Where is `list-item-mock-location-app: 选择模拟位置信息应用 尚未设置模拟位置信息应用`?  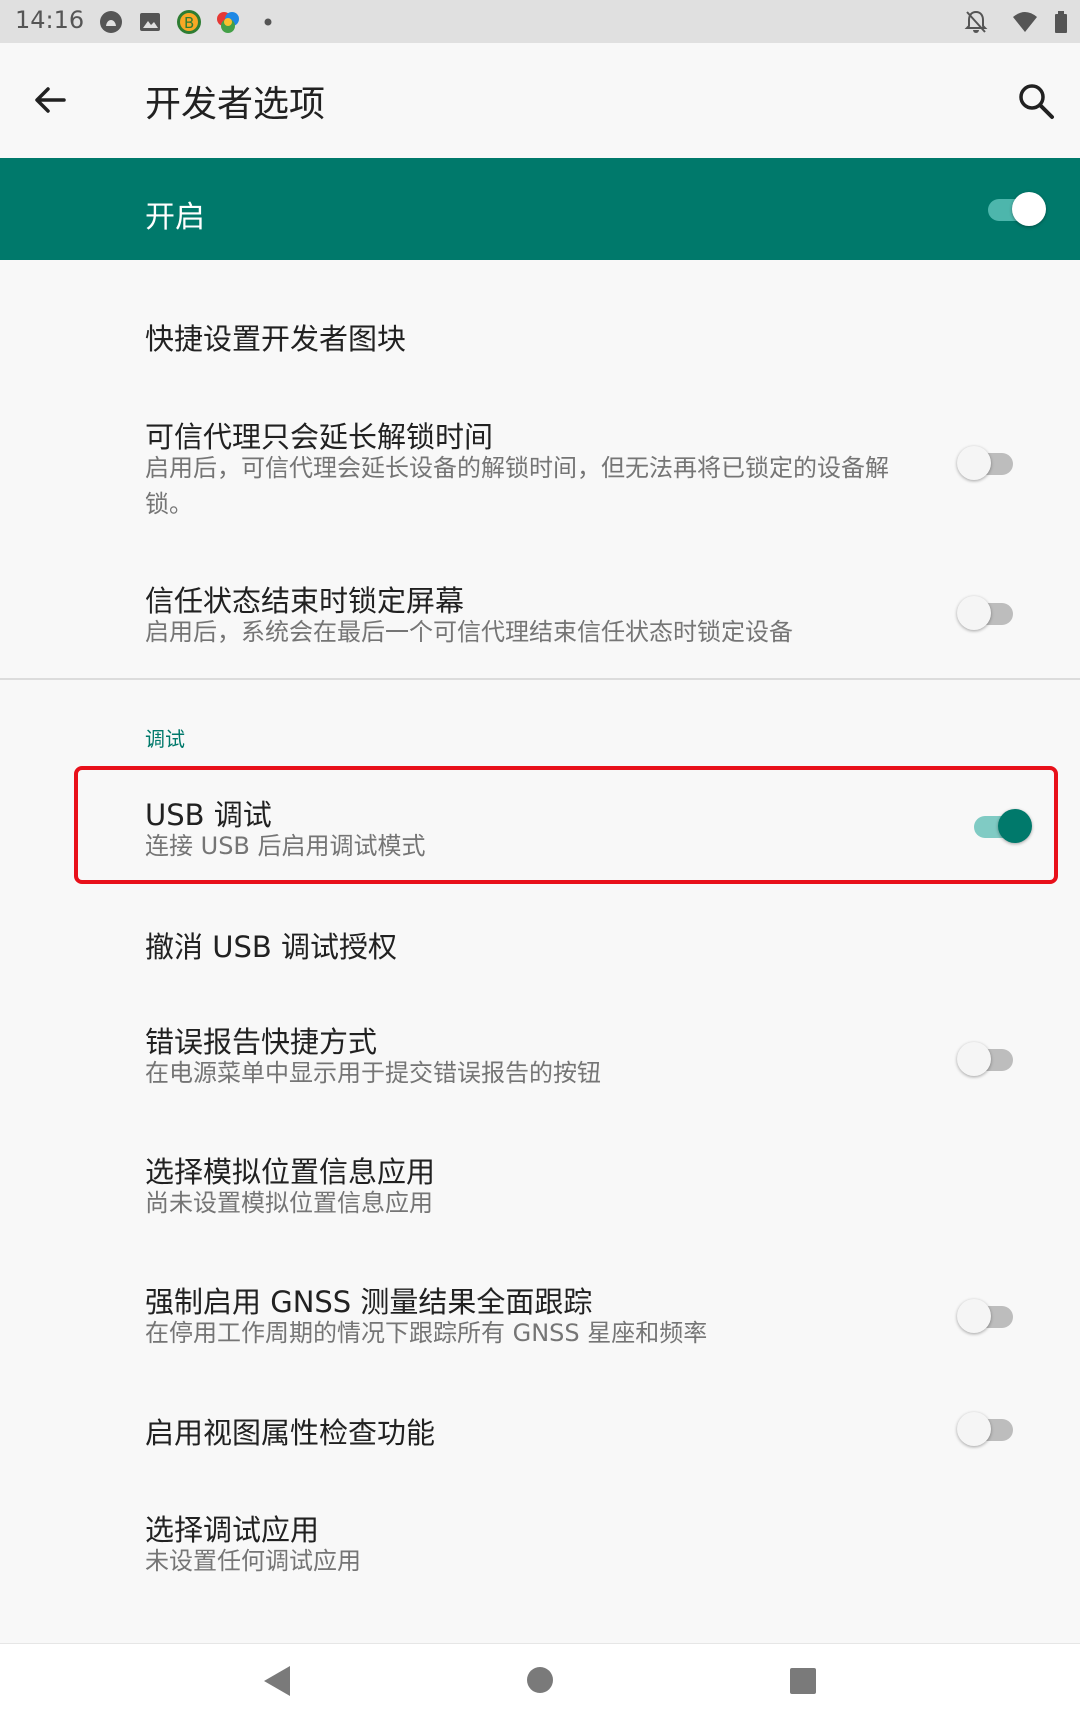
list-item-mock-location-app: 选择模拟位置信息应用 尚未设置模拟位置信息应用 is located at coordinates (540, 1190).